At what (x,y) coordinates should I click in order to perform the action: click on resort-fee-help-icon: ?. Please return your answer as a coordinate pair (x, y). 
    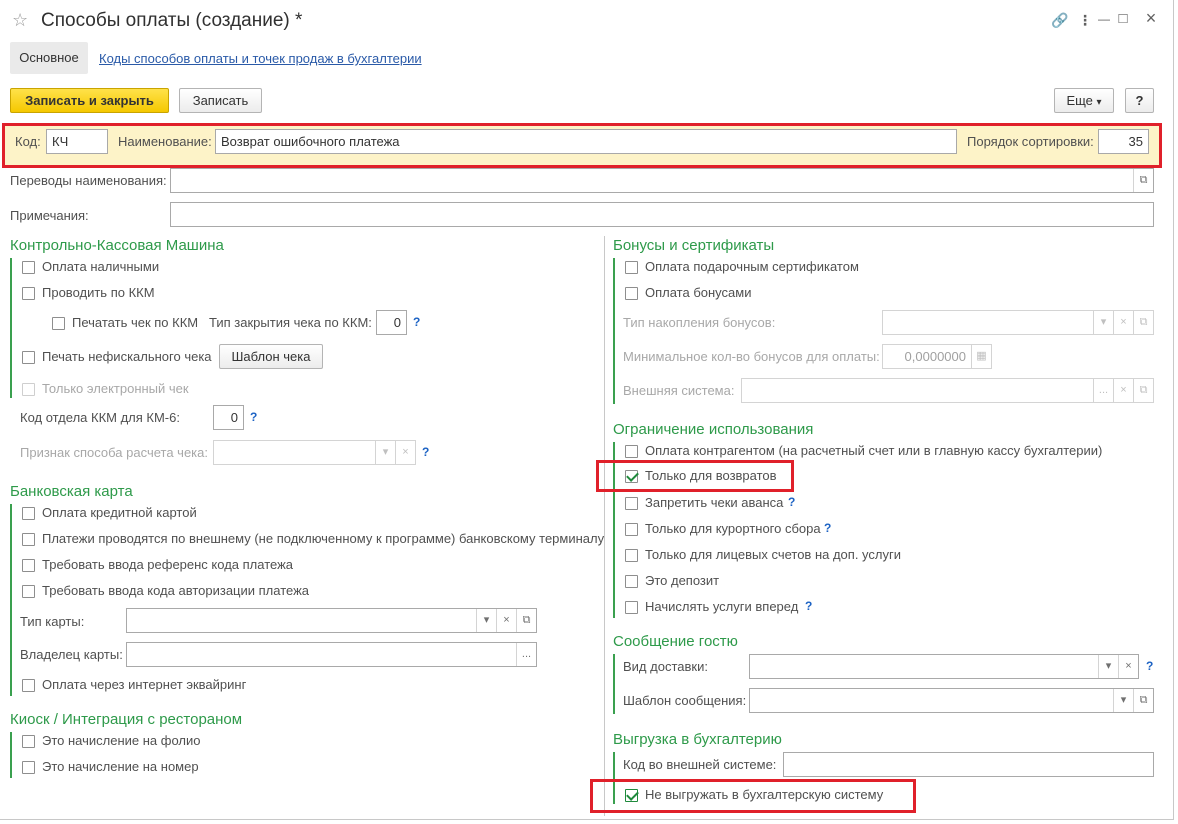
    Looking at the image, I should click on (827, 528).